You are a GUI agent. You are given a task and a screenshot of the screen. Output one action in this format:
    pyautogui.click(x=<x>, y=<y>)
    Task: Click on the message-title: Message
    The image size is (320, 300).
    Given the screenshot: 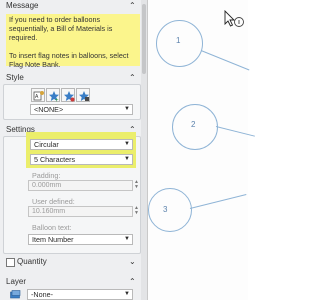 What is the action you would take?
    pyautogui.click(x=22, y=5)
    